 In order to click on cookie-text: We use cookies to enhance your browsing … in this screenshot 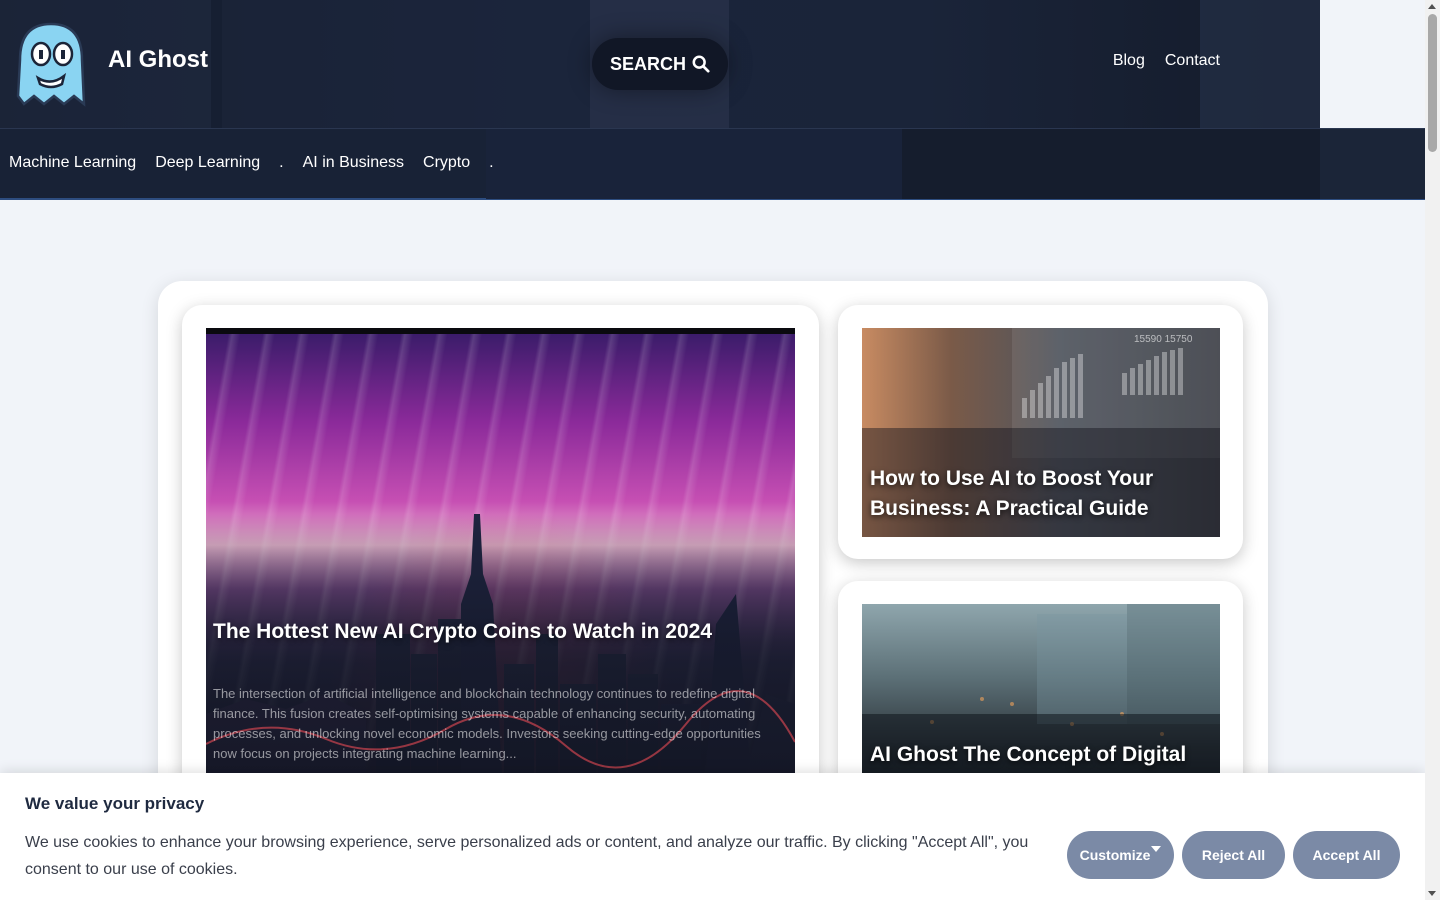, I will do `click(527, 856)`.